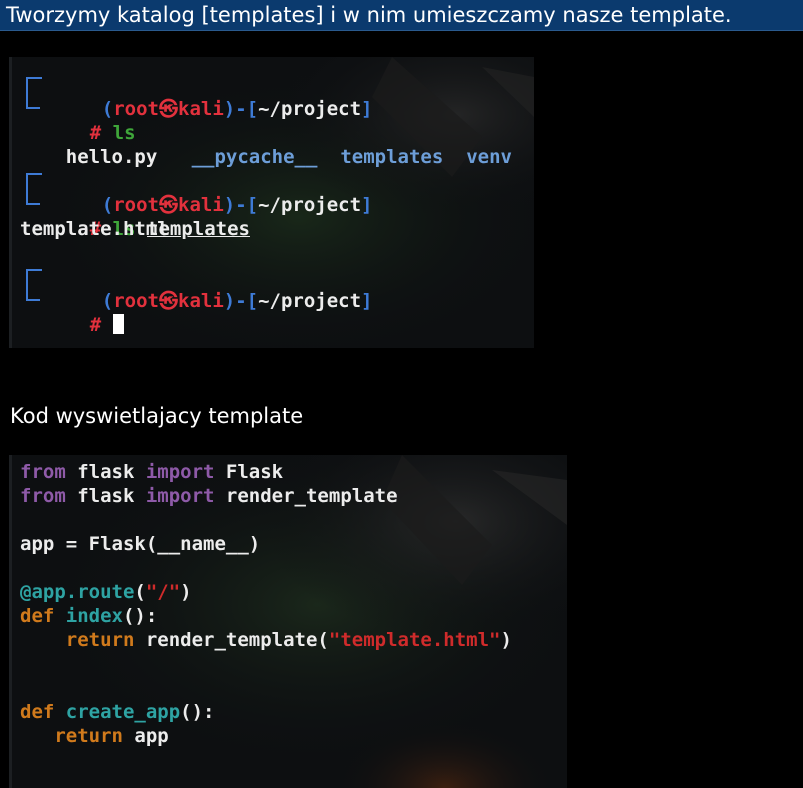  I want to click on code-line-7: def create_app():, so click(117, 712).